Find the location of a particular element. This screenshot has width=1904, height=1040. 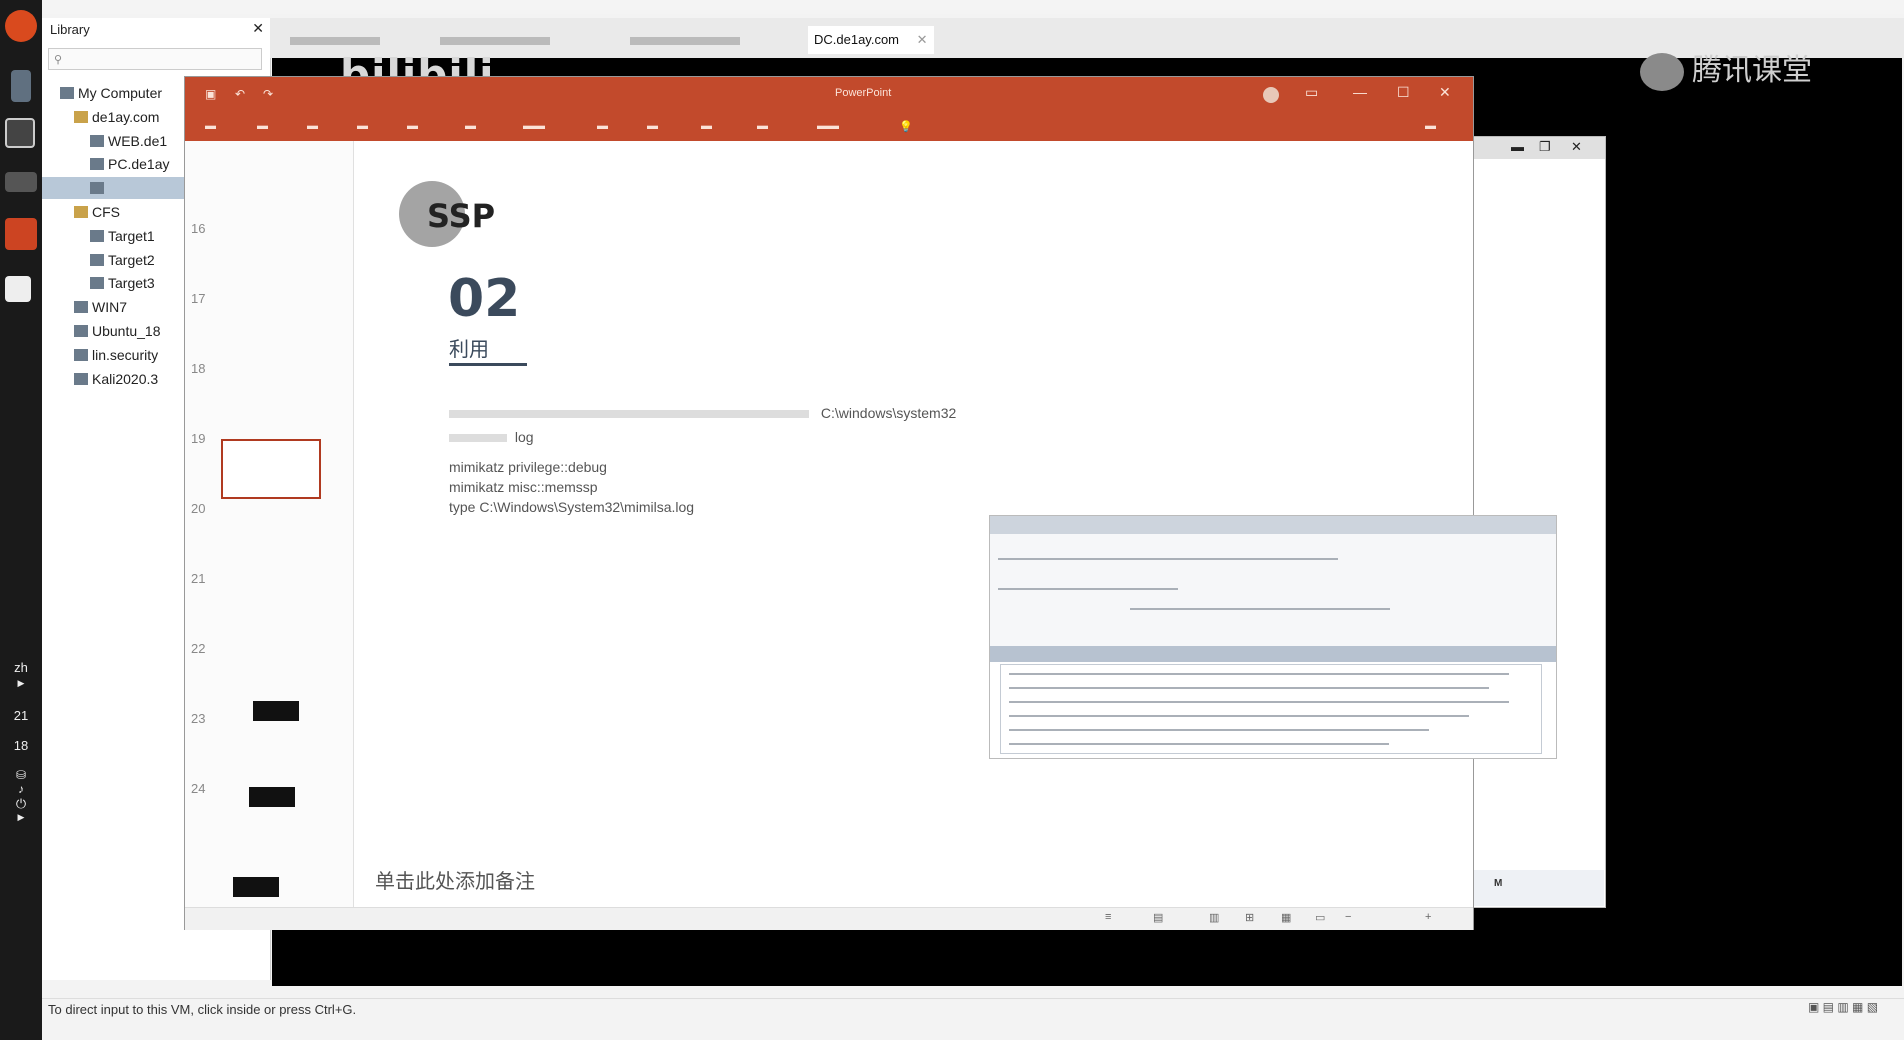

vm-tab-dc: DC.de1ay.com ✕ is located at coordinates (871, 40).